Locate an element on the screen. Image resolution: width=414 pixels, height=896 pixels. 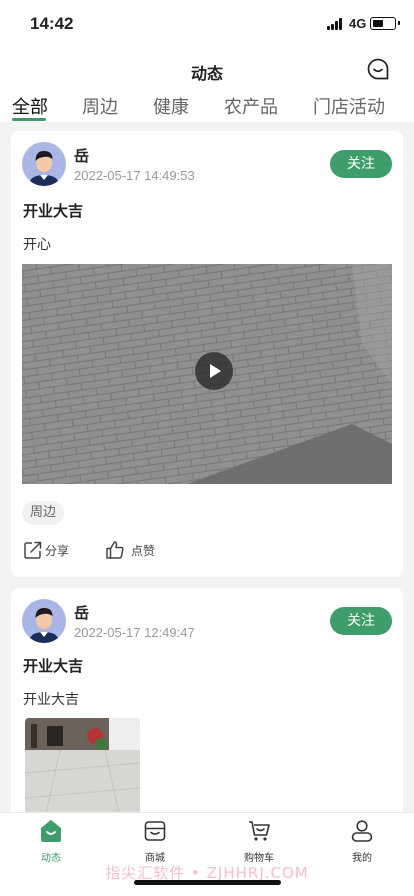
signal-icon is located at coordinates (336, 24).